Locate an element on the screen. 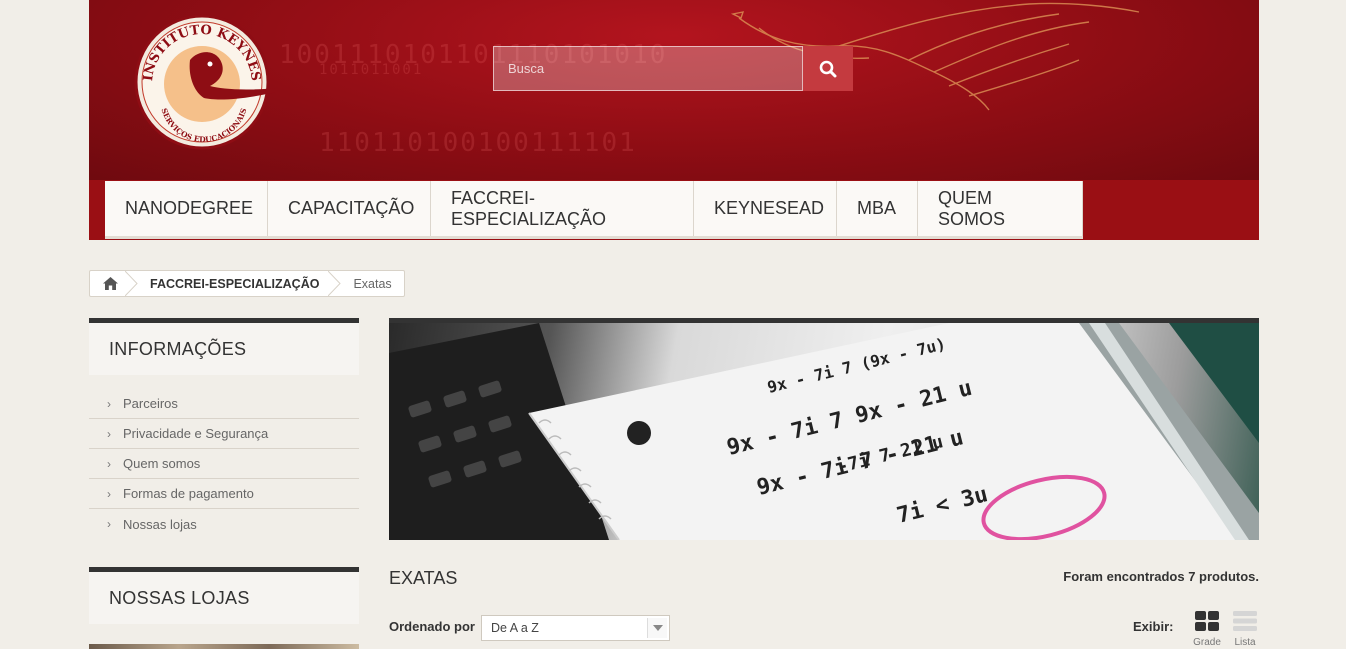 The image size is (1346, 649). nav-item-nanodegree: NANODEGREE is located at coordinates (186, 208).